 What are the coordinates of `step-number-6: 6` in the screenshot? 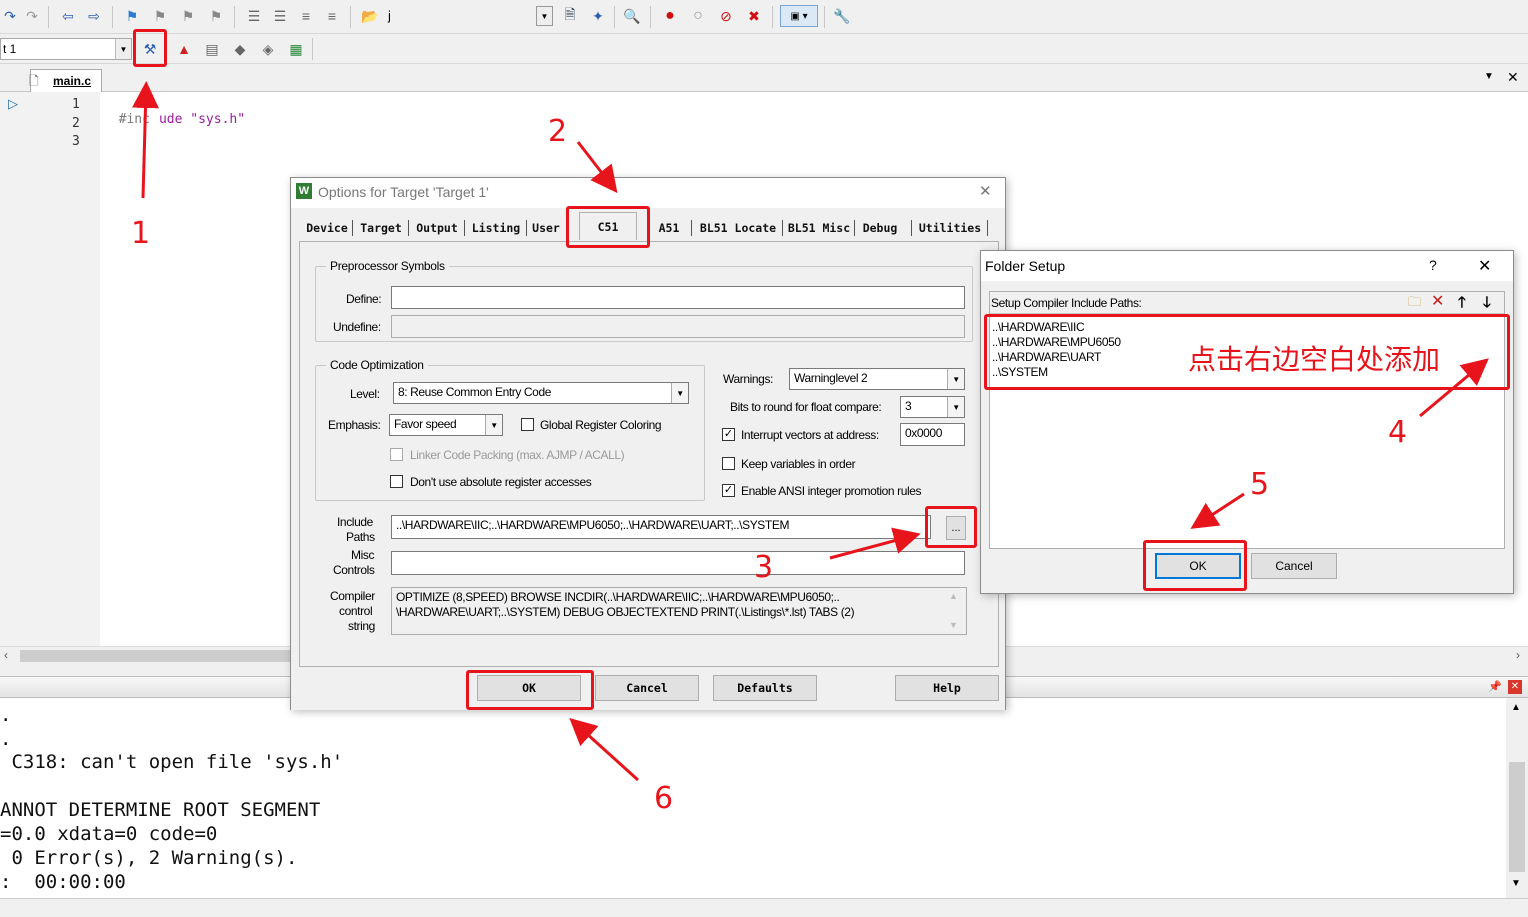 It's located at (664, 798).